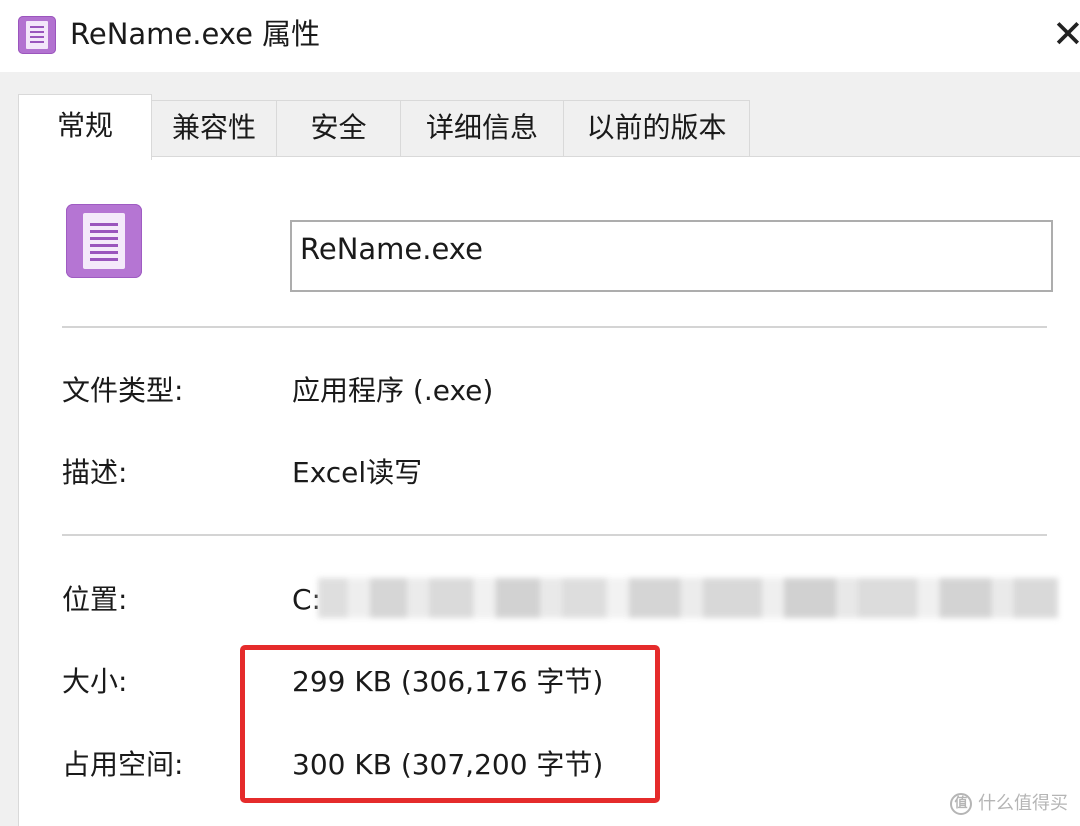  Describe the element at coordinates (540, 36) in the screenshot. I see `title-bar: ReName.exe 属性 ✕` at that location.